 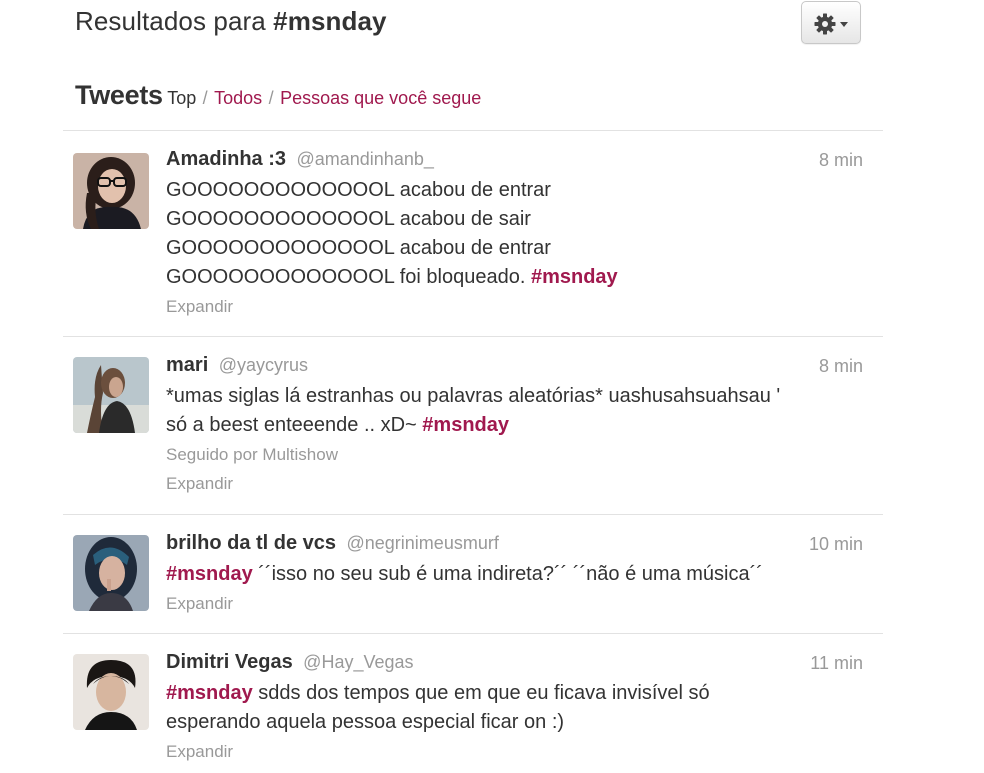 I want to click on tweet-header: Amadinha :3 @amandinhanb_ 8 min, so click(x=514, y=162).